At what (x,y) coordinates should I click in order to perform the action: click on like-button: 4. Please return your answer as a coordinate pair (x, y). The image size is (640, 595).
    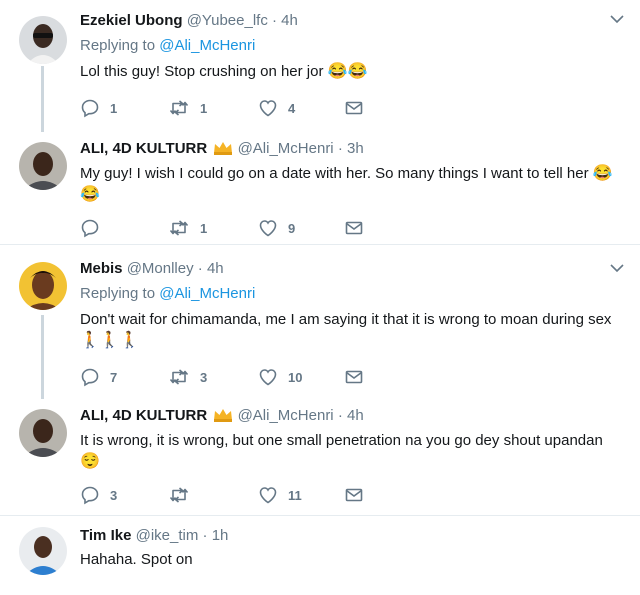
    Looking at the image, I should click on (276, 108).